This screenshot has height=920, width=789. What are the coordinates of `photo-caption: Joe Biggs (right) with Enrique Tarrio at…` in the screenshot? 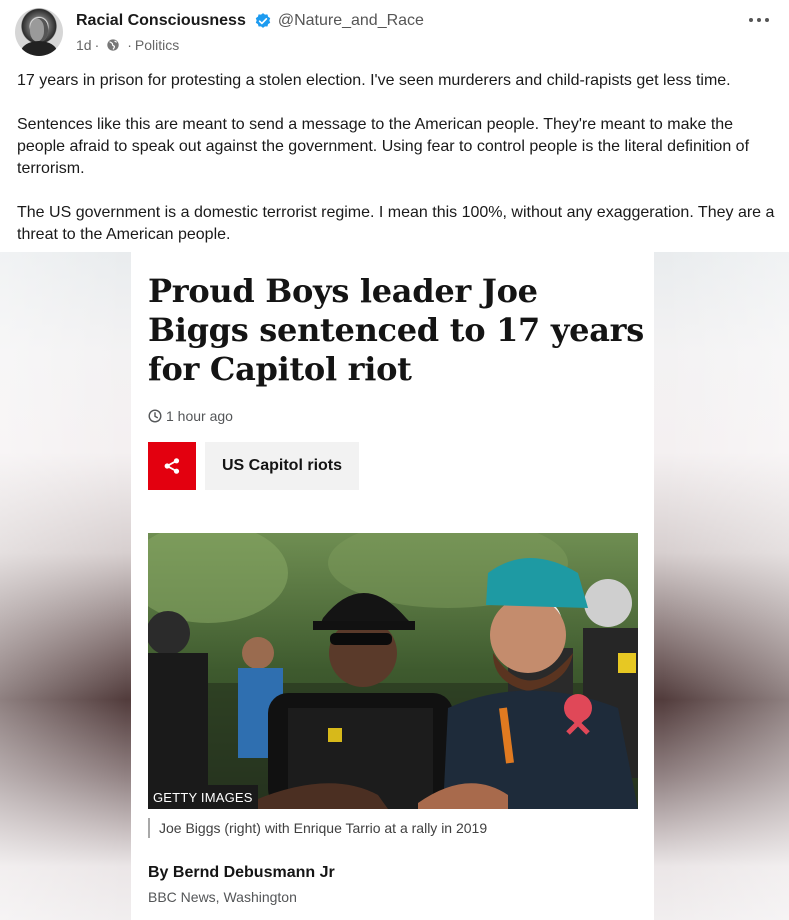 It's located at (317, 828).